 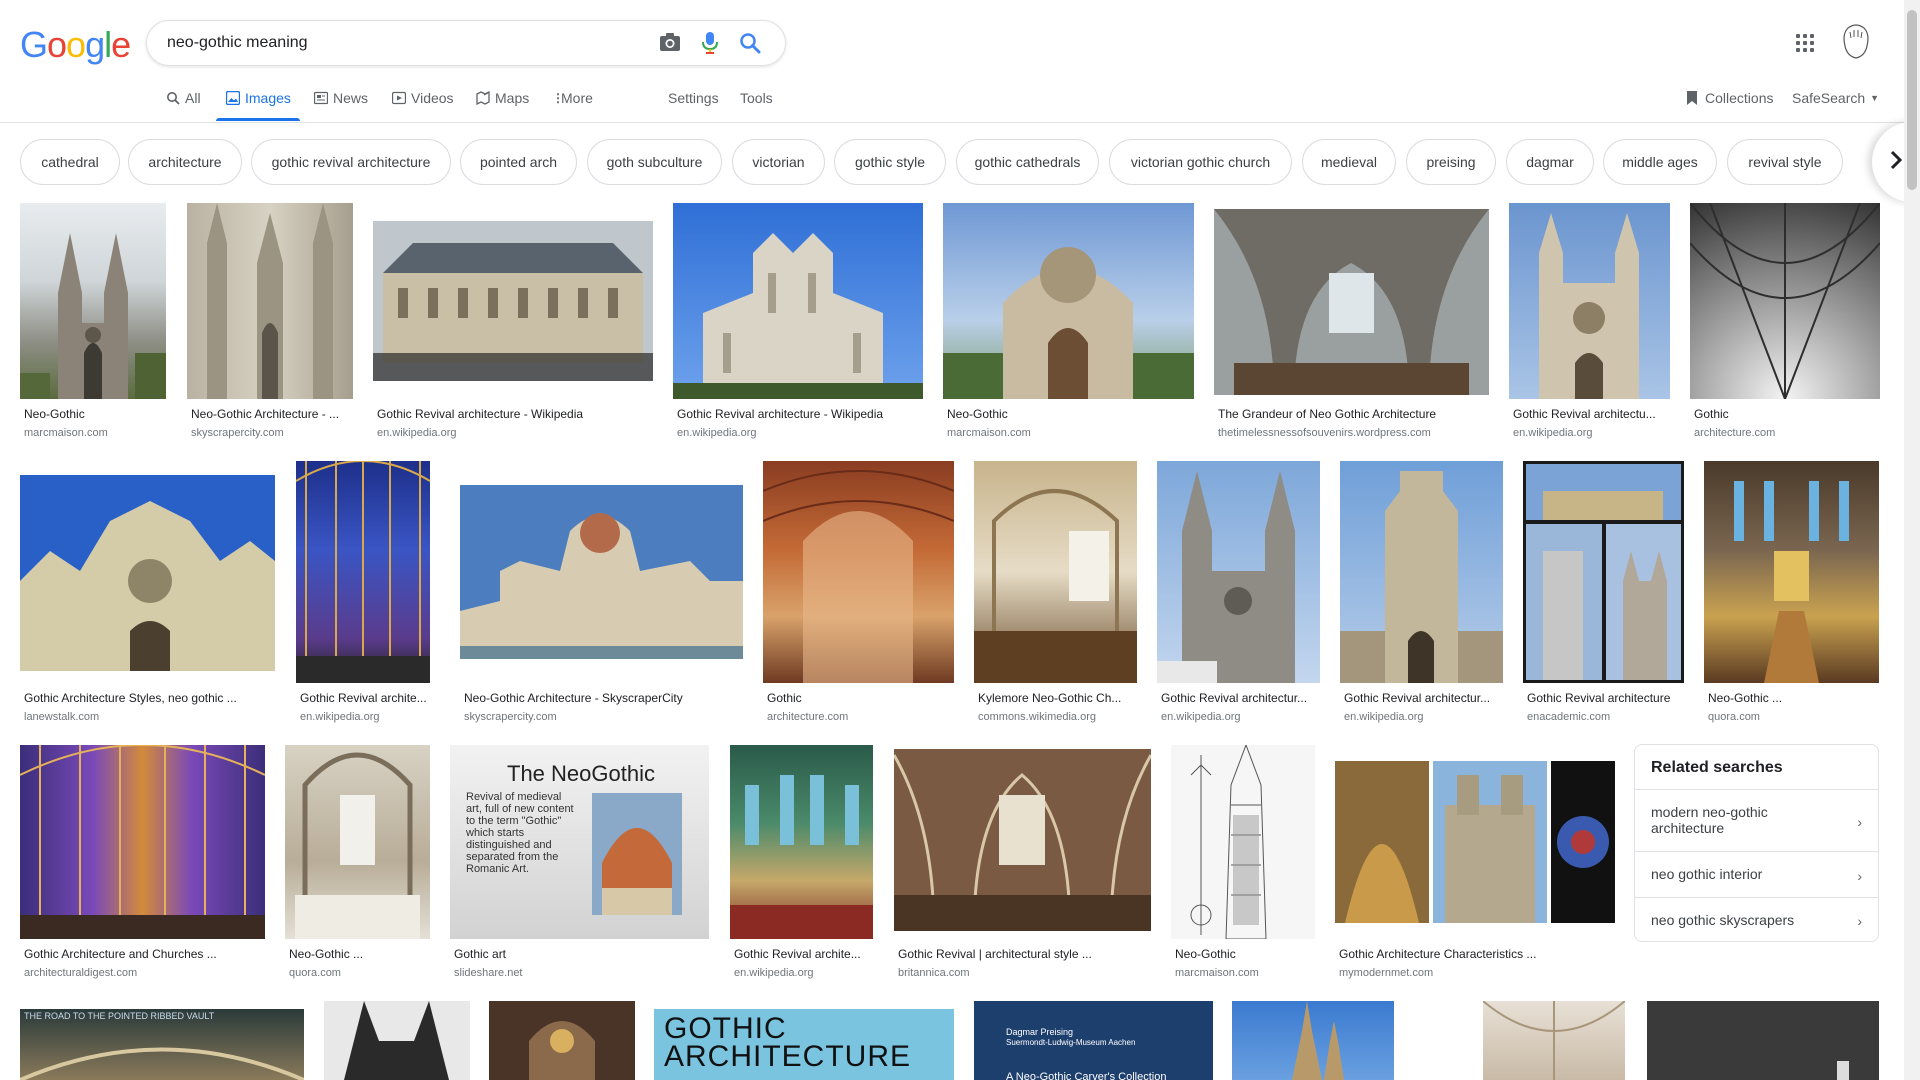 I want to click on tab-all: All, so click(x=183, y=98).